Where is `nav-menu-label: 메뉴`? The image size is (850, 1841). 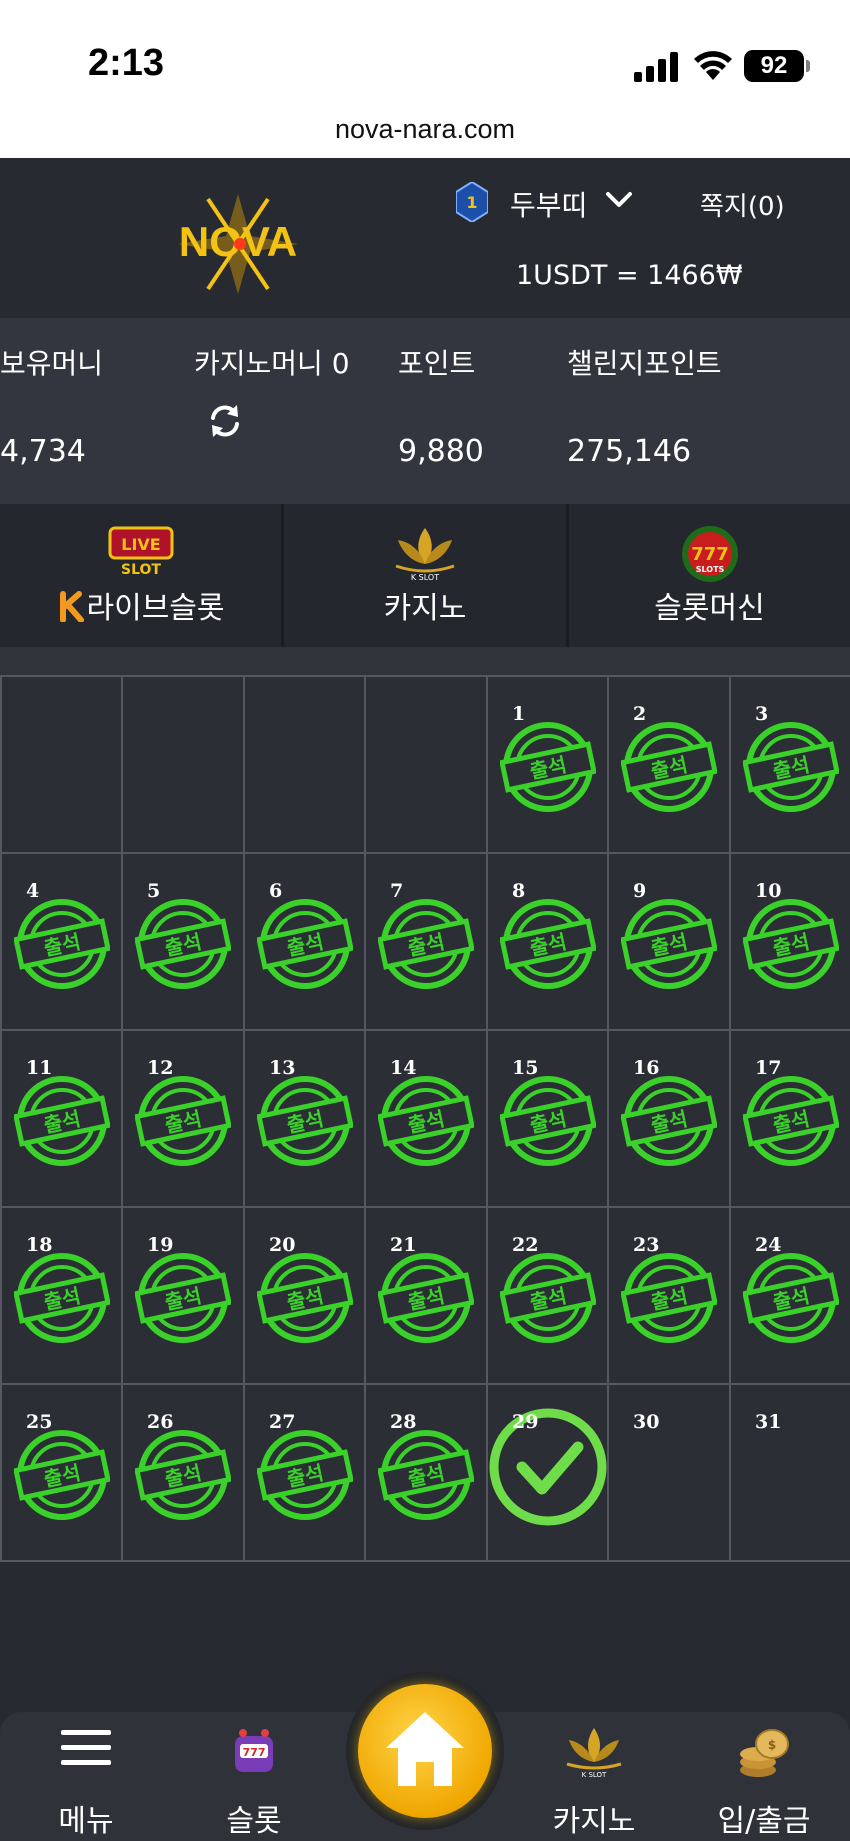
nav-menu-label: 메뉴 is located at coordinates (86, 1821).